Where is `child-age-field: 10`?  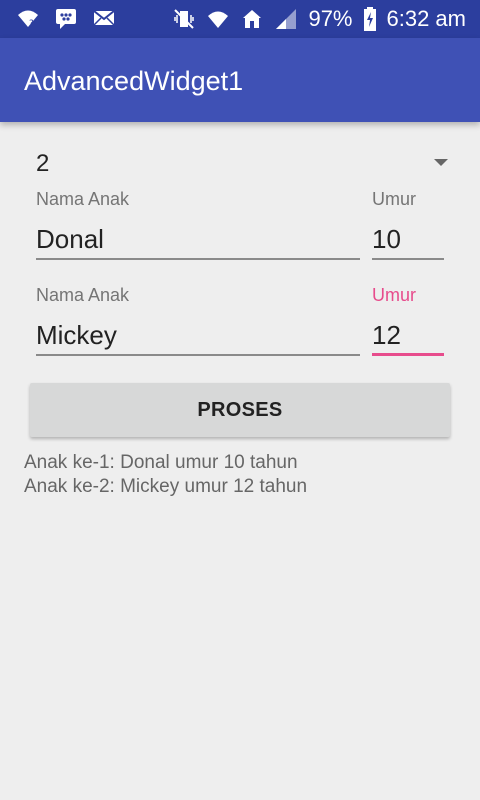 child-age-field: 10 is located at coordinates (408, 241).